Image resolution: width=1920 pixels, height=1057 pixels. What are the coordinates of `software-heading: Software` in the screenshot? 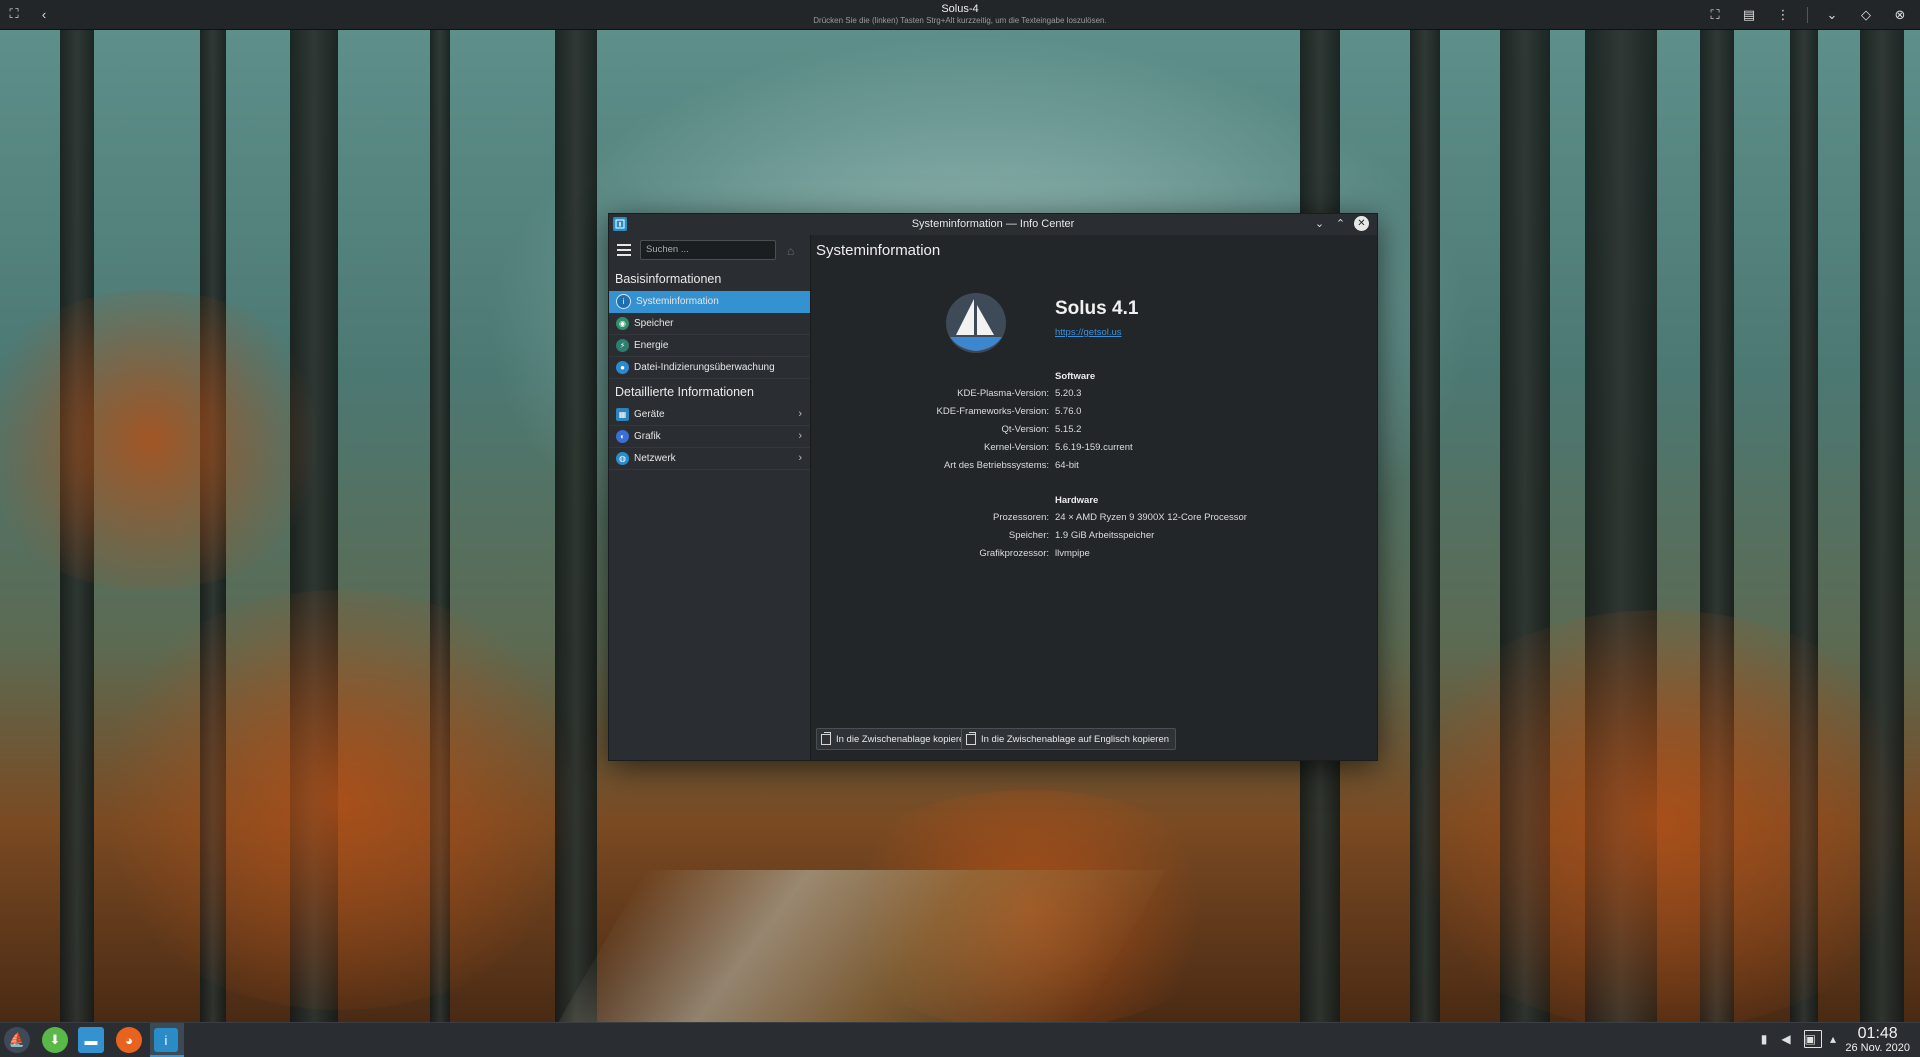 It's located at (1075, 376).